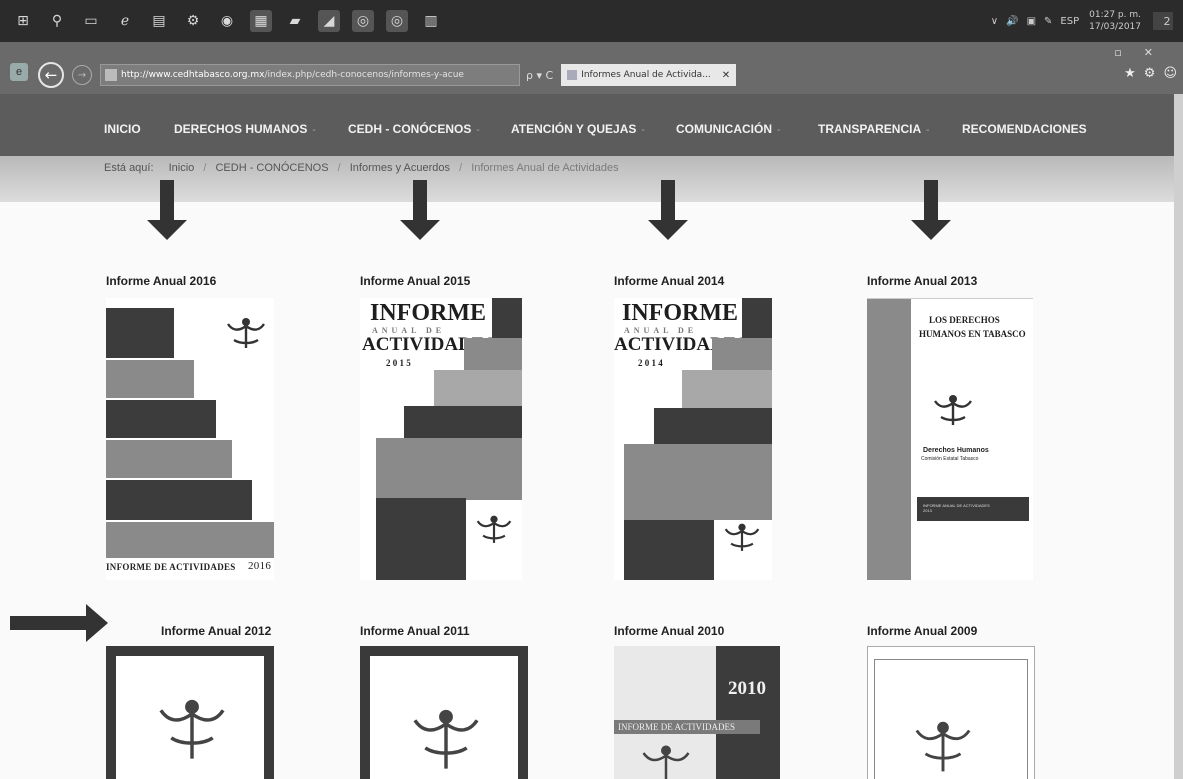 The height and width of the screenshot is (779, 1183). Describe the element at coordinates (1048, 21) in the screenshot. I see `pen-icon: ✎` at that location.